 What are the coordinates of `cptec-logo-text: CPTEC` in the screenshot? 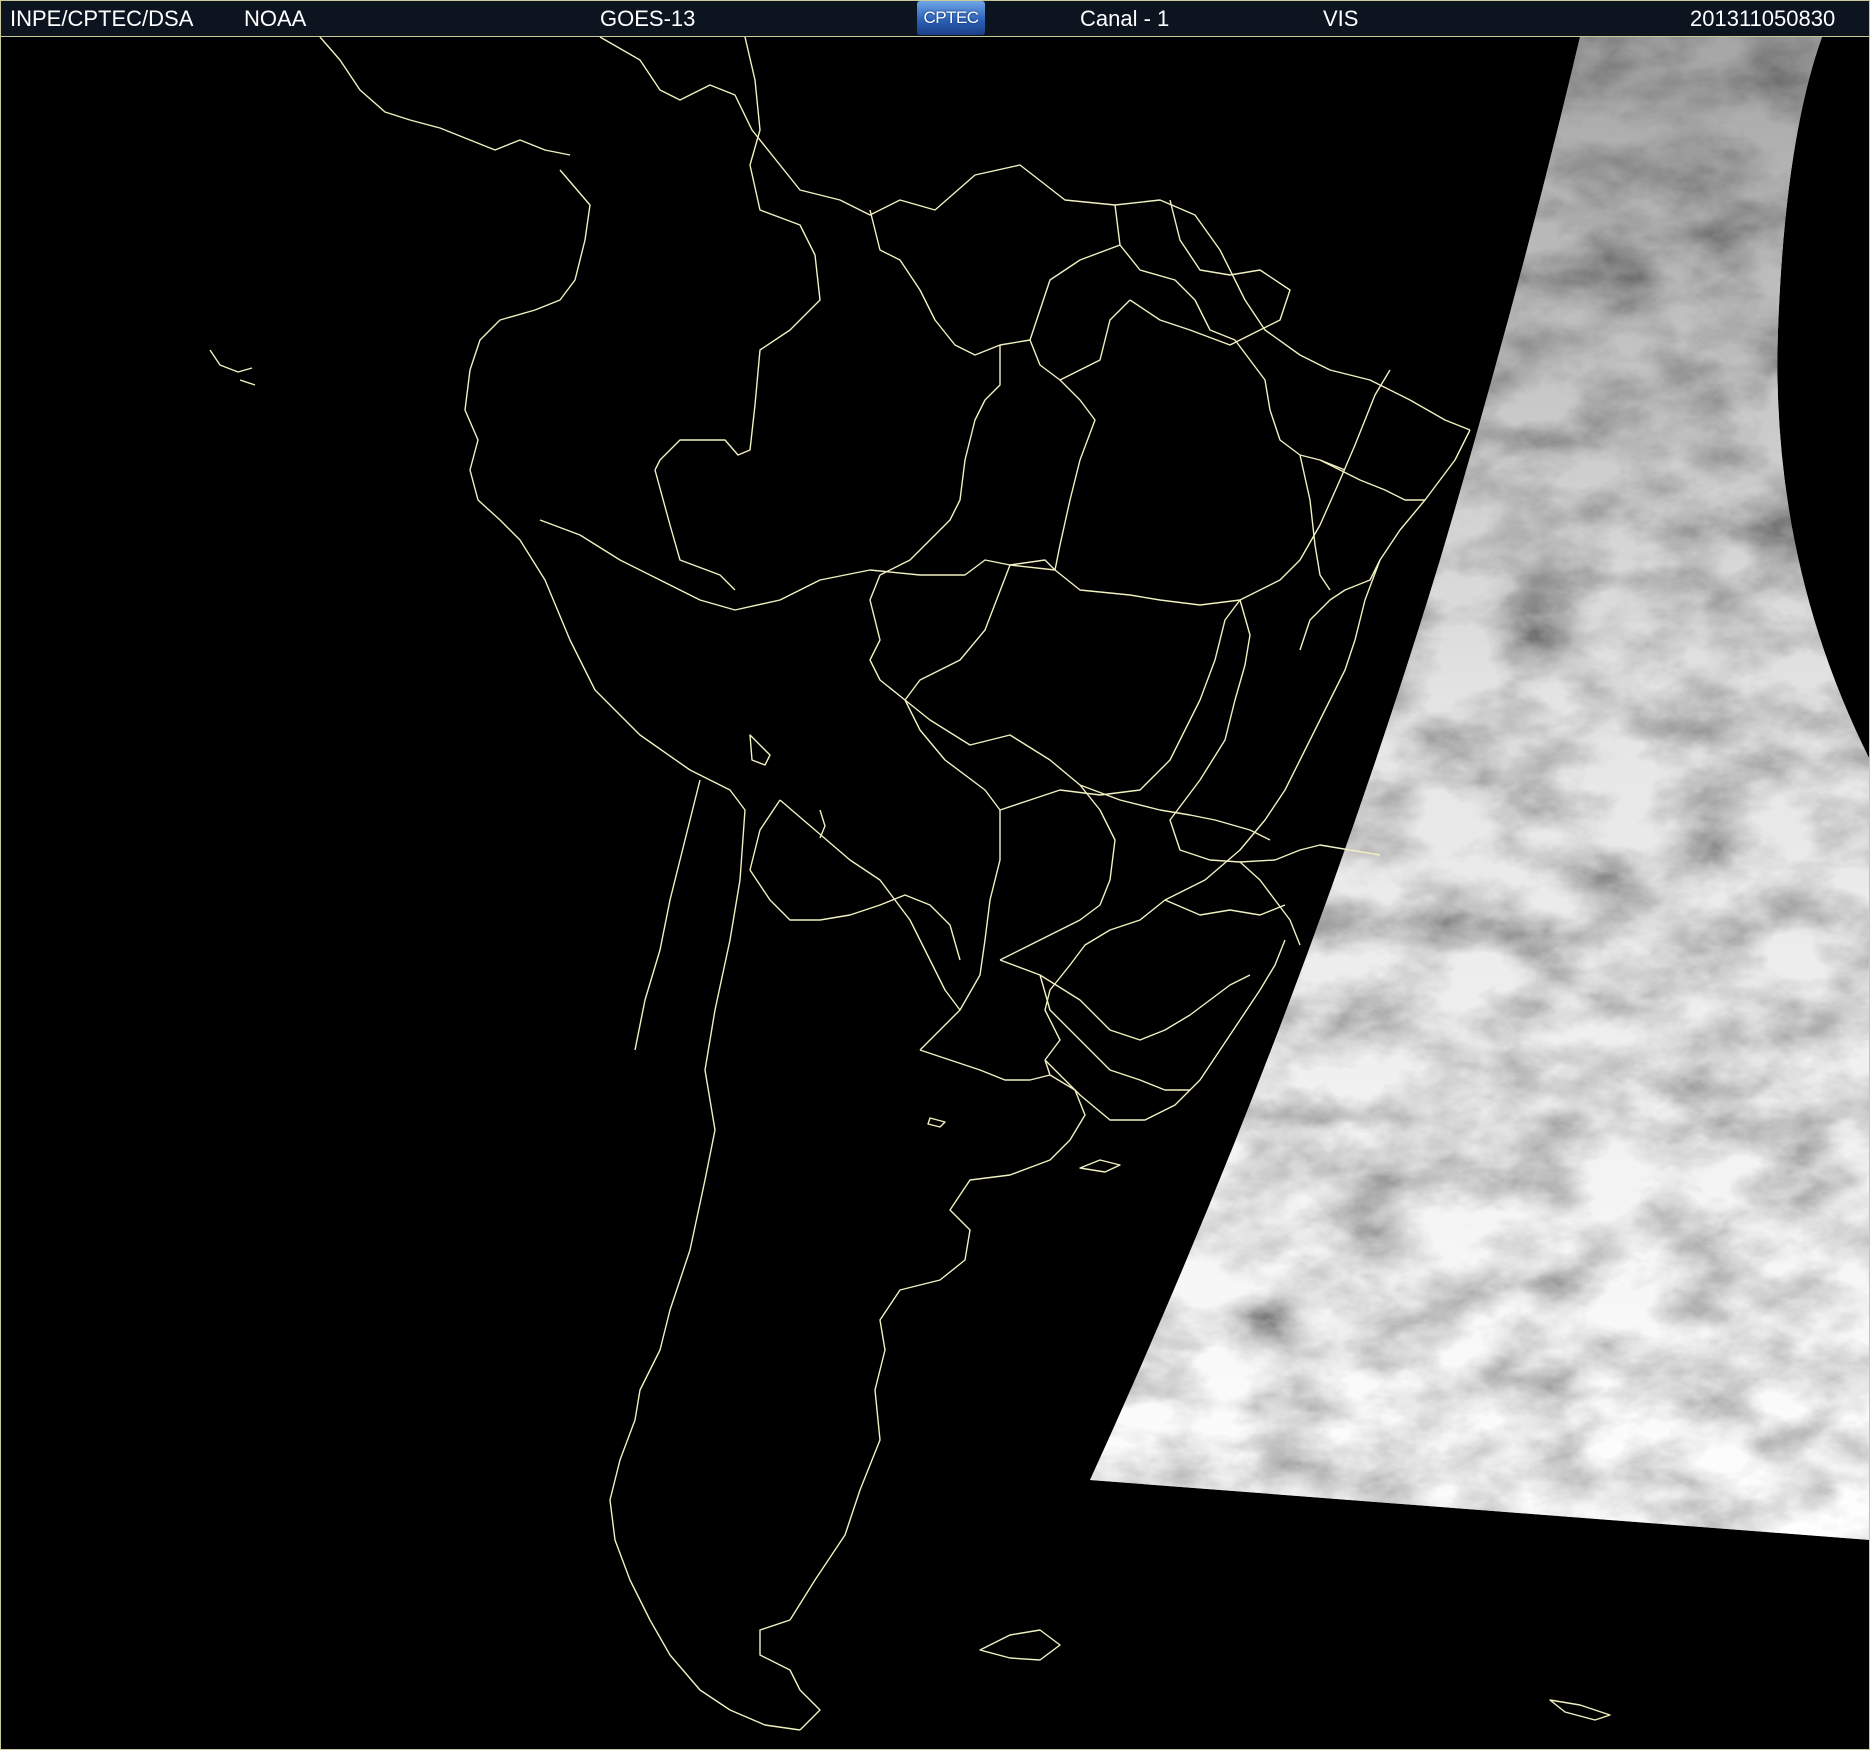 It's located at (951, 17).